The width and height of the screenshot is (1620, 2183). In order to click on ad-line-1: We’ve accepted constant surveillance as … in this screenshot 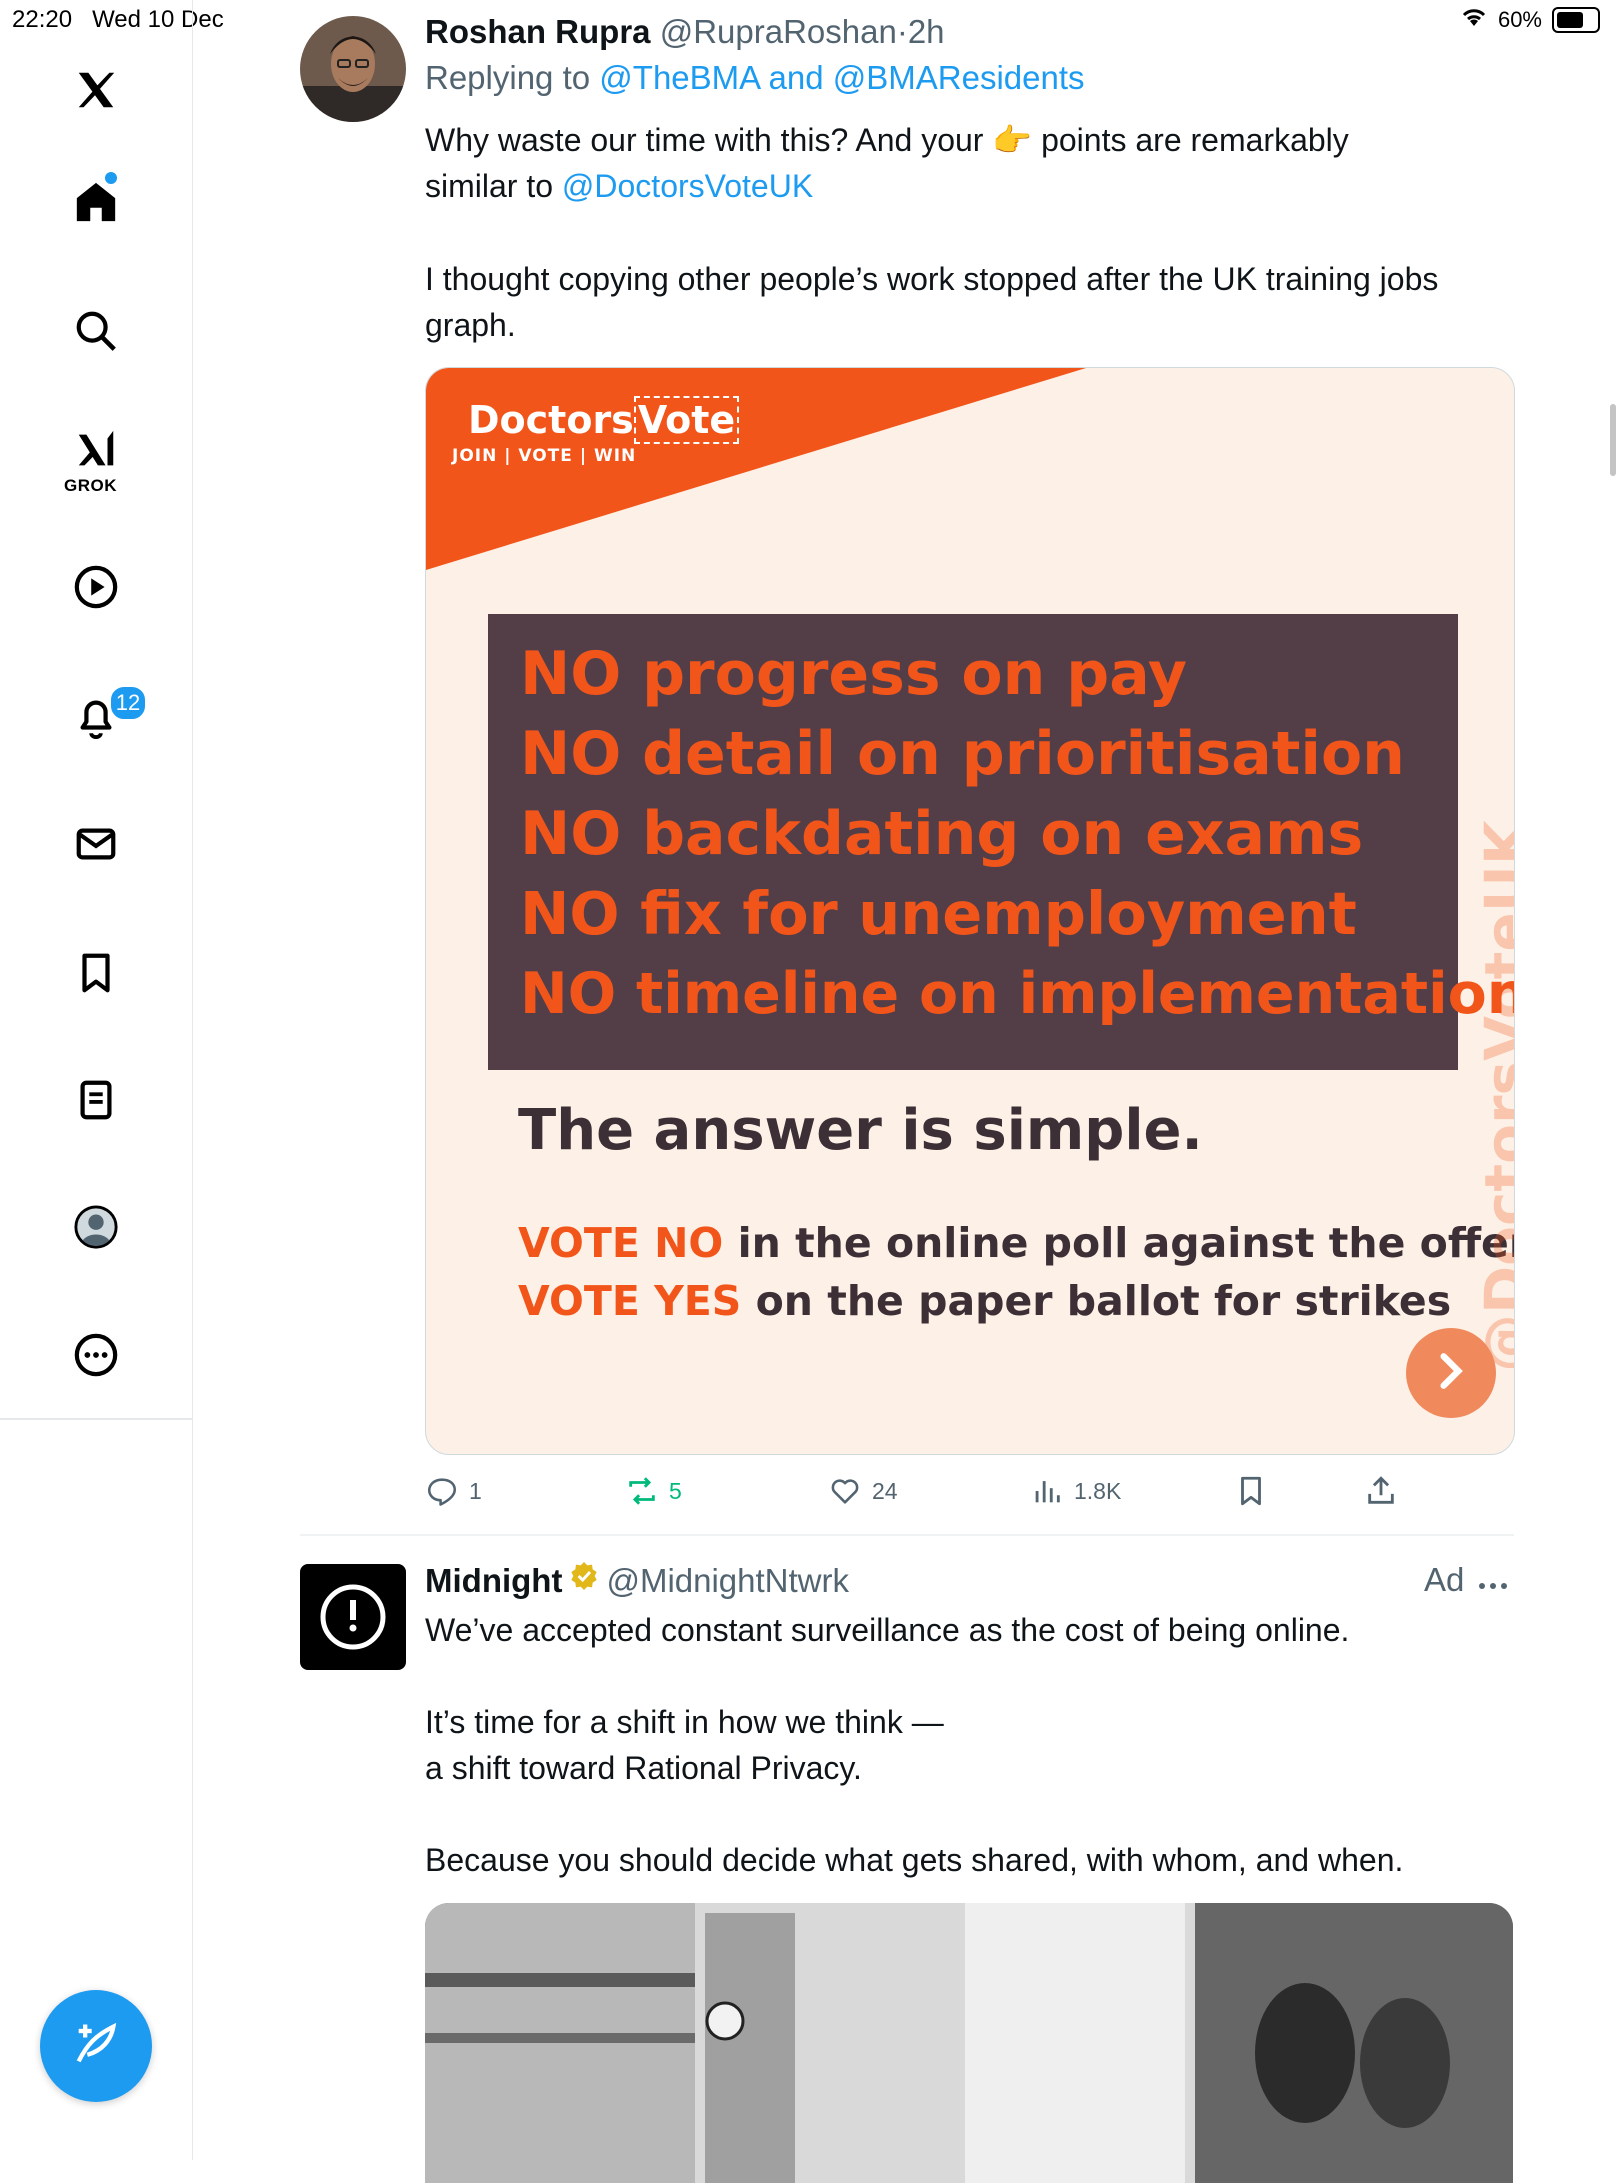, I will do `click(887, 1630)`.